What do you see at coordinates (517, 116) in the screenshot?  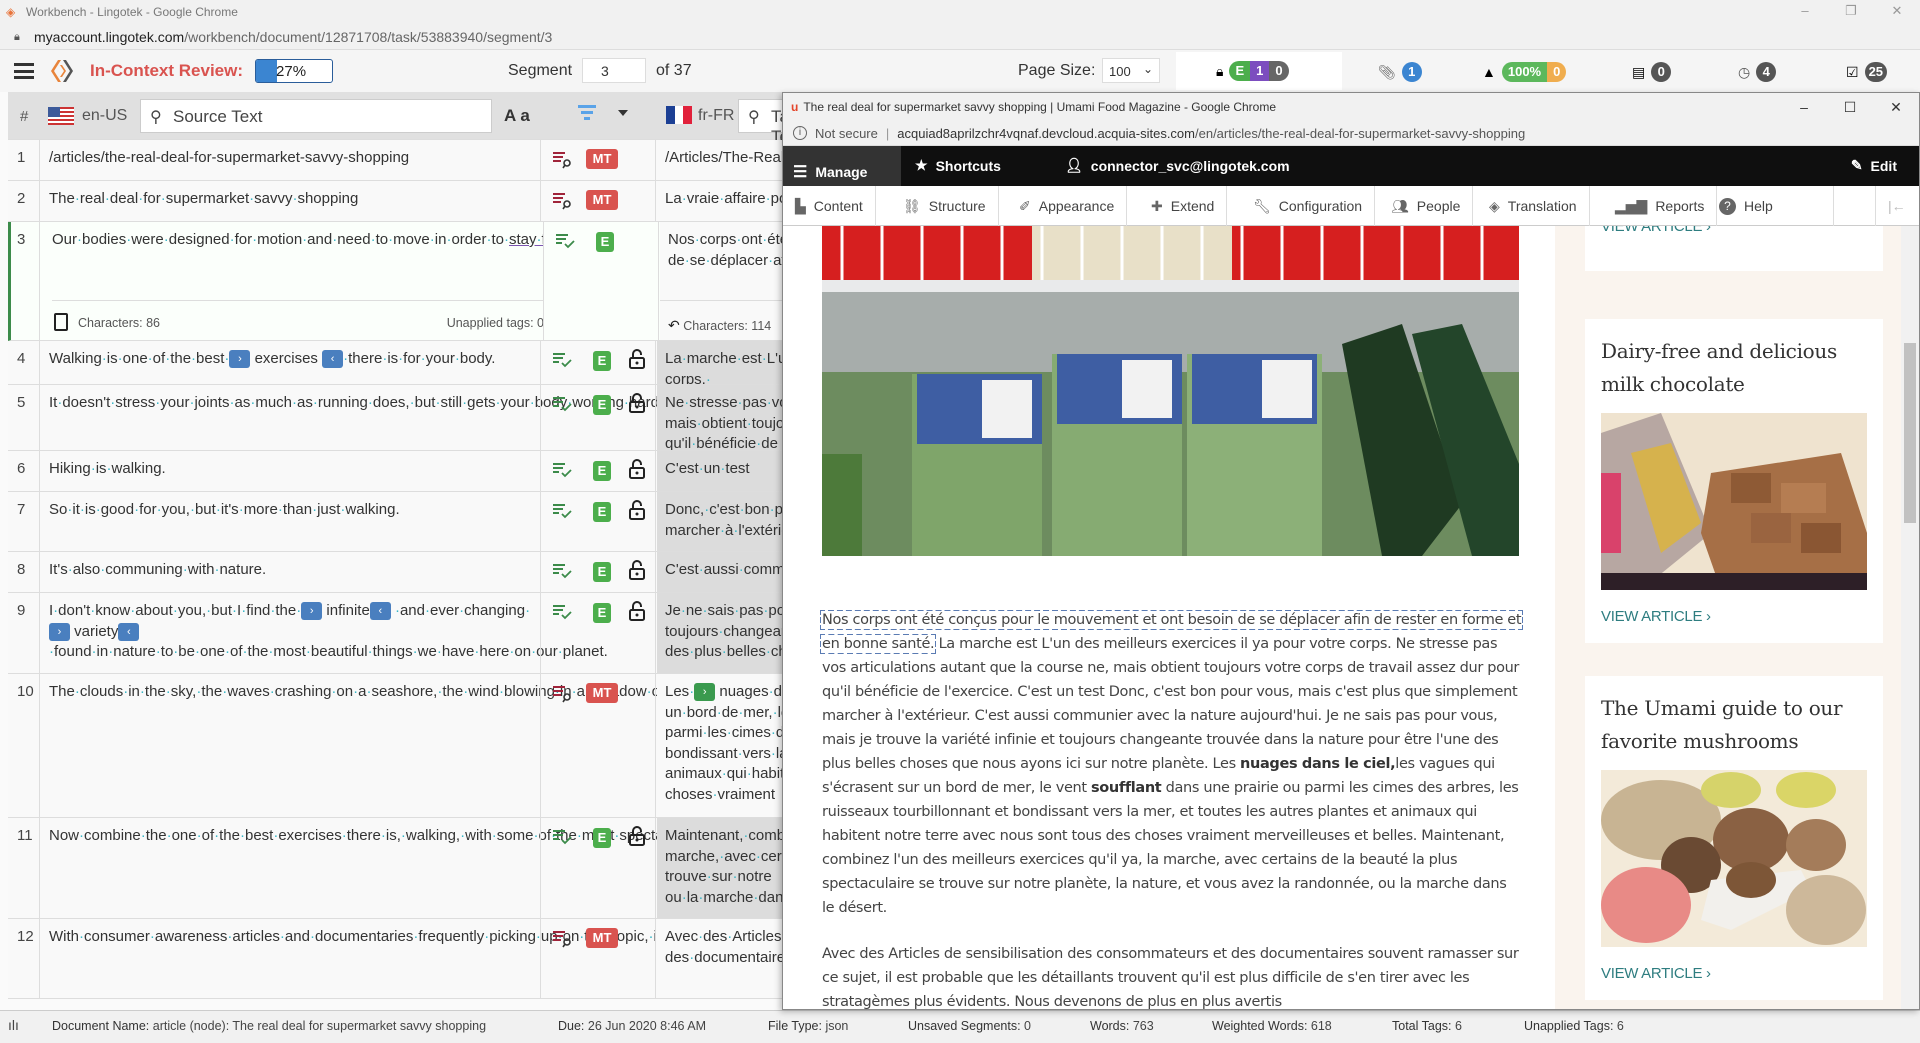 I see `match-case-toggle: A a` at bounding box center [517, 116].